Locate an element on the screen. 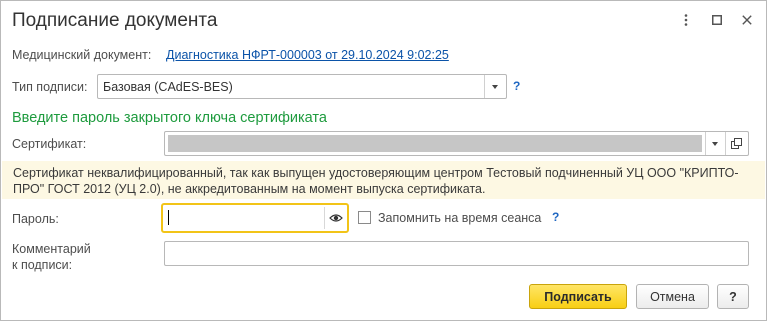 The height and width of the screenshot is (321, 767). sign-button: Подписать is located at coordinates (578, 296).